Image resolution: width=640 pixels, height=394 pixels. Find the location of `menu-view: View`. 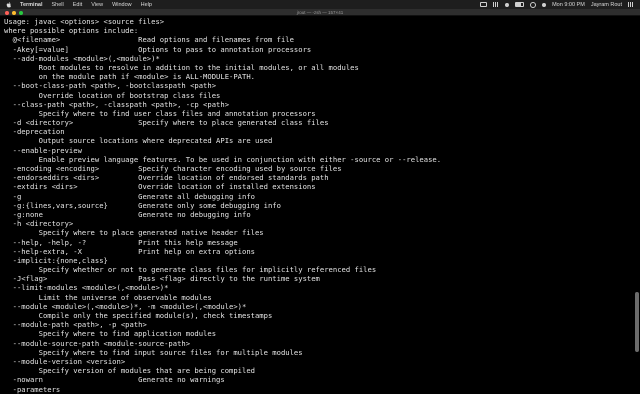

menu-view: View is located at coordinates (97, 5).